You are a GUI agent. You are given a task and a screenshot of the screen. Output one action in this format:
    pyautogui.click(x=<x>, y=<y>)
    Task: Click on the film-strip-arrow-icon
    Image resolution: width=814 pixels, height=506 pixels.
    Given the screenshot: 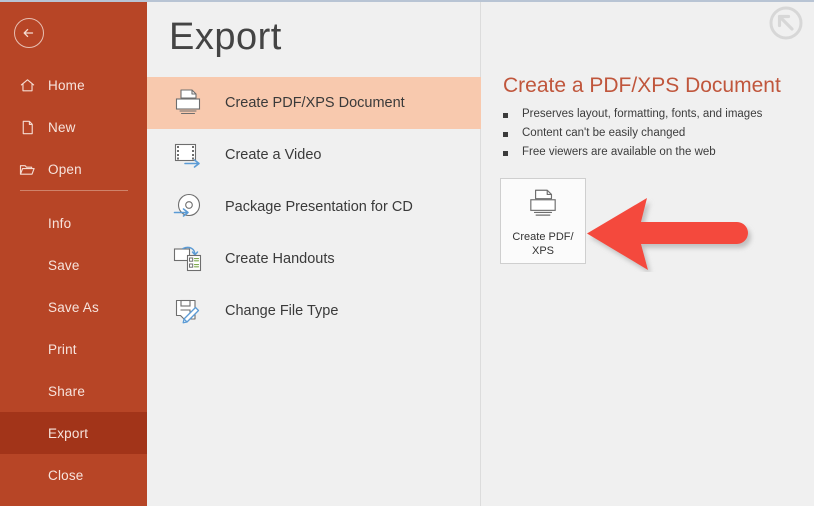 What is the action you would take?
    pyautogui.click(x=188, y=155)
    